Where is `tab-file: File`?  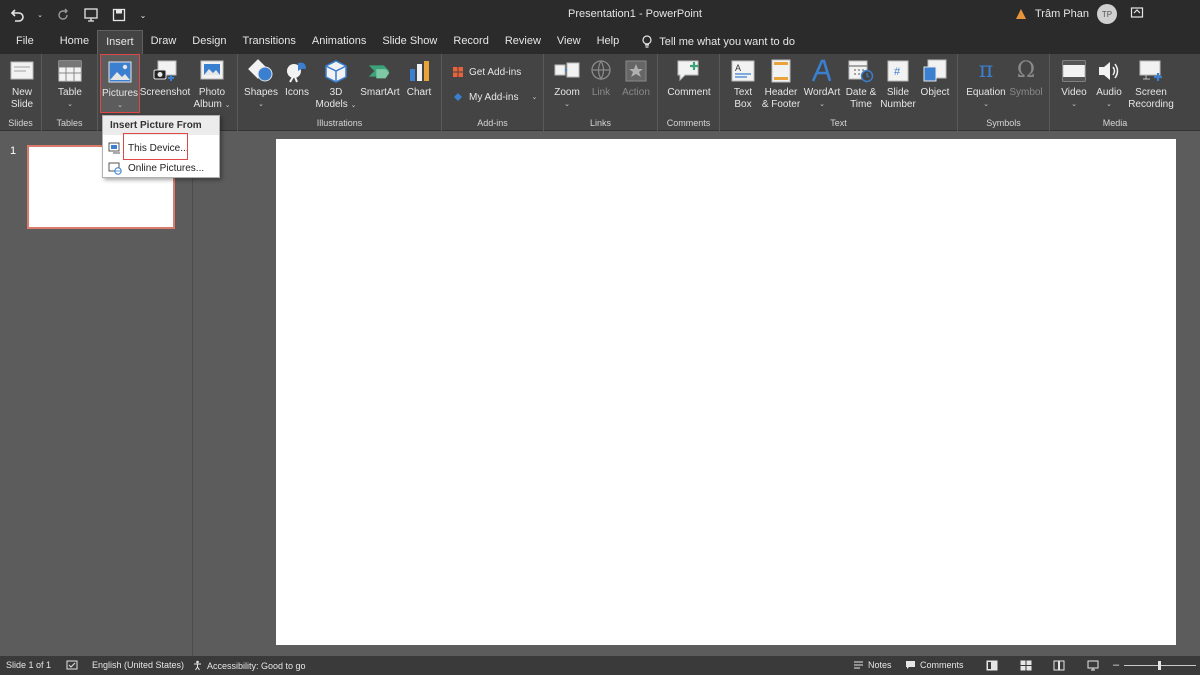 tab-file: File is located at coordinates (26, 42).